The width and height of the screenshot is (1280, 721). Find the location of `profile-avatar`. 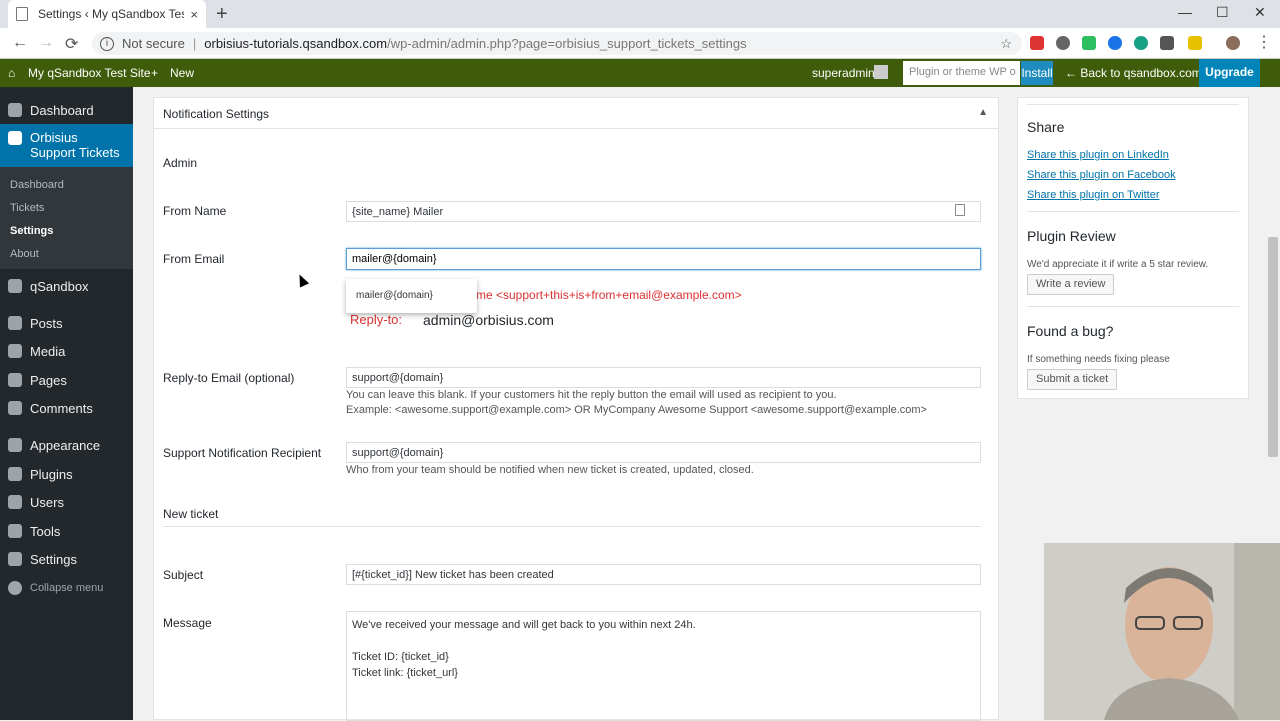

profile-avatar is located at coordinates (1233, 43).